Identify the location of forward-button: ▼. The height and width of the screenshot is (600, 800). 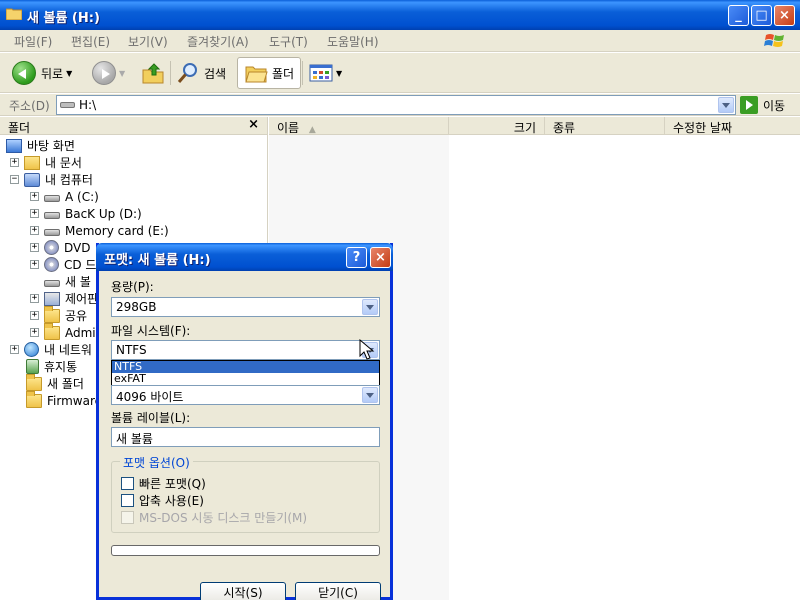
(108, 73).